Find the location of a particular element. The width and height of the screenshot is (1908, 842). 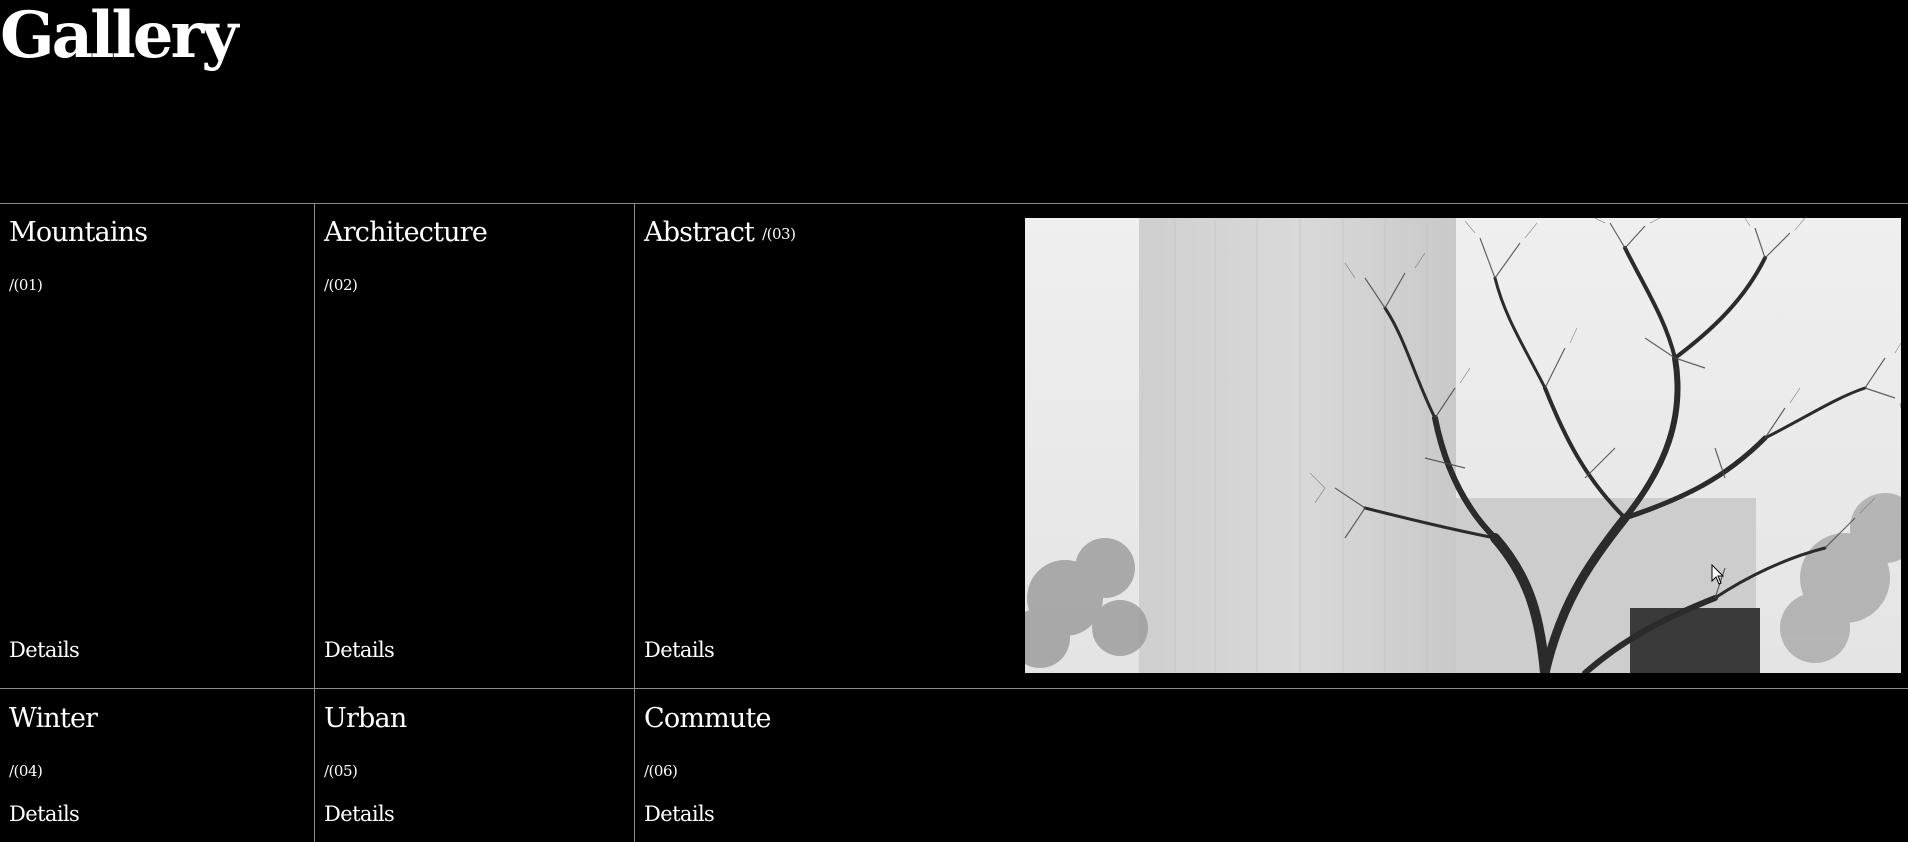

item-index: /(01) is located at coordinates (26, 285).